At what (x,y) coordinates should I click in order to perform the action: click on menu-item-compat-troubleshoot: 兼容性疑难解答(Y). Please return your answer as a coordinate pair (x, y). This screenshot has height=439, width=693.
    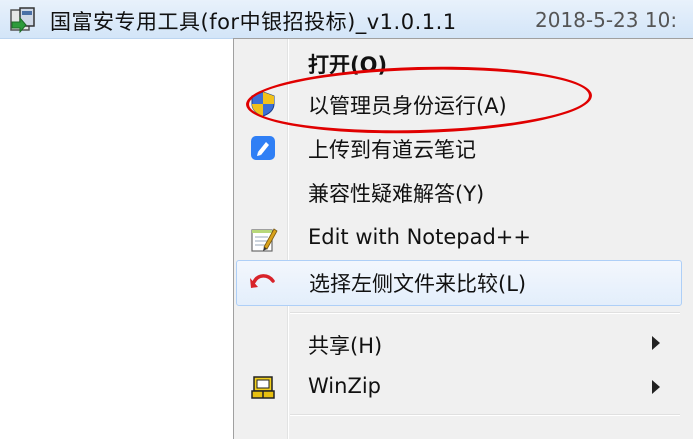
    Looking at the image, I should click on (458, 192).